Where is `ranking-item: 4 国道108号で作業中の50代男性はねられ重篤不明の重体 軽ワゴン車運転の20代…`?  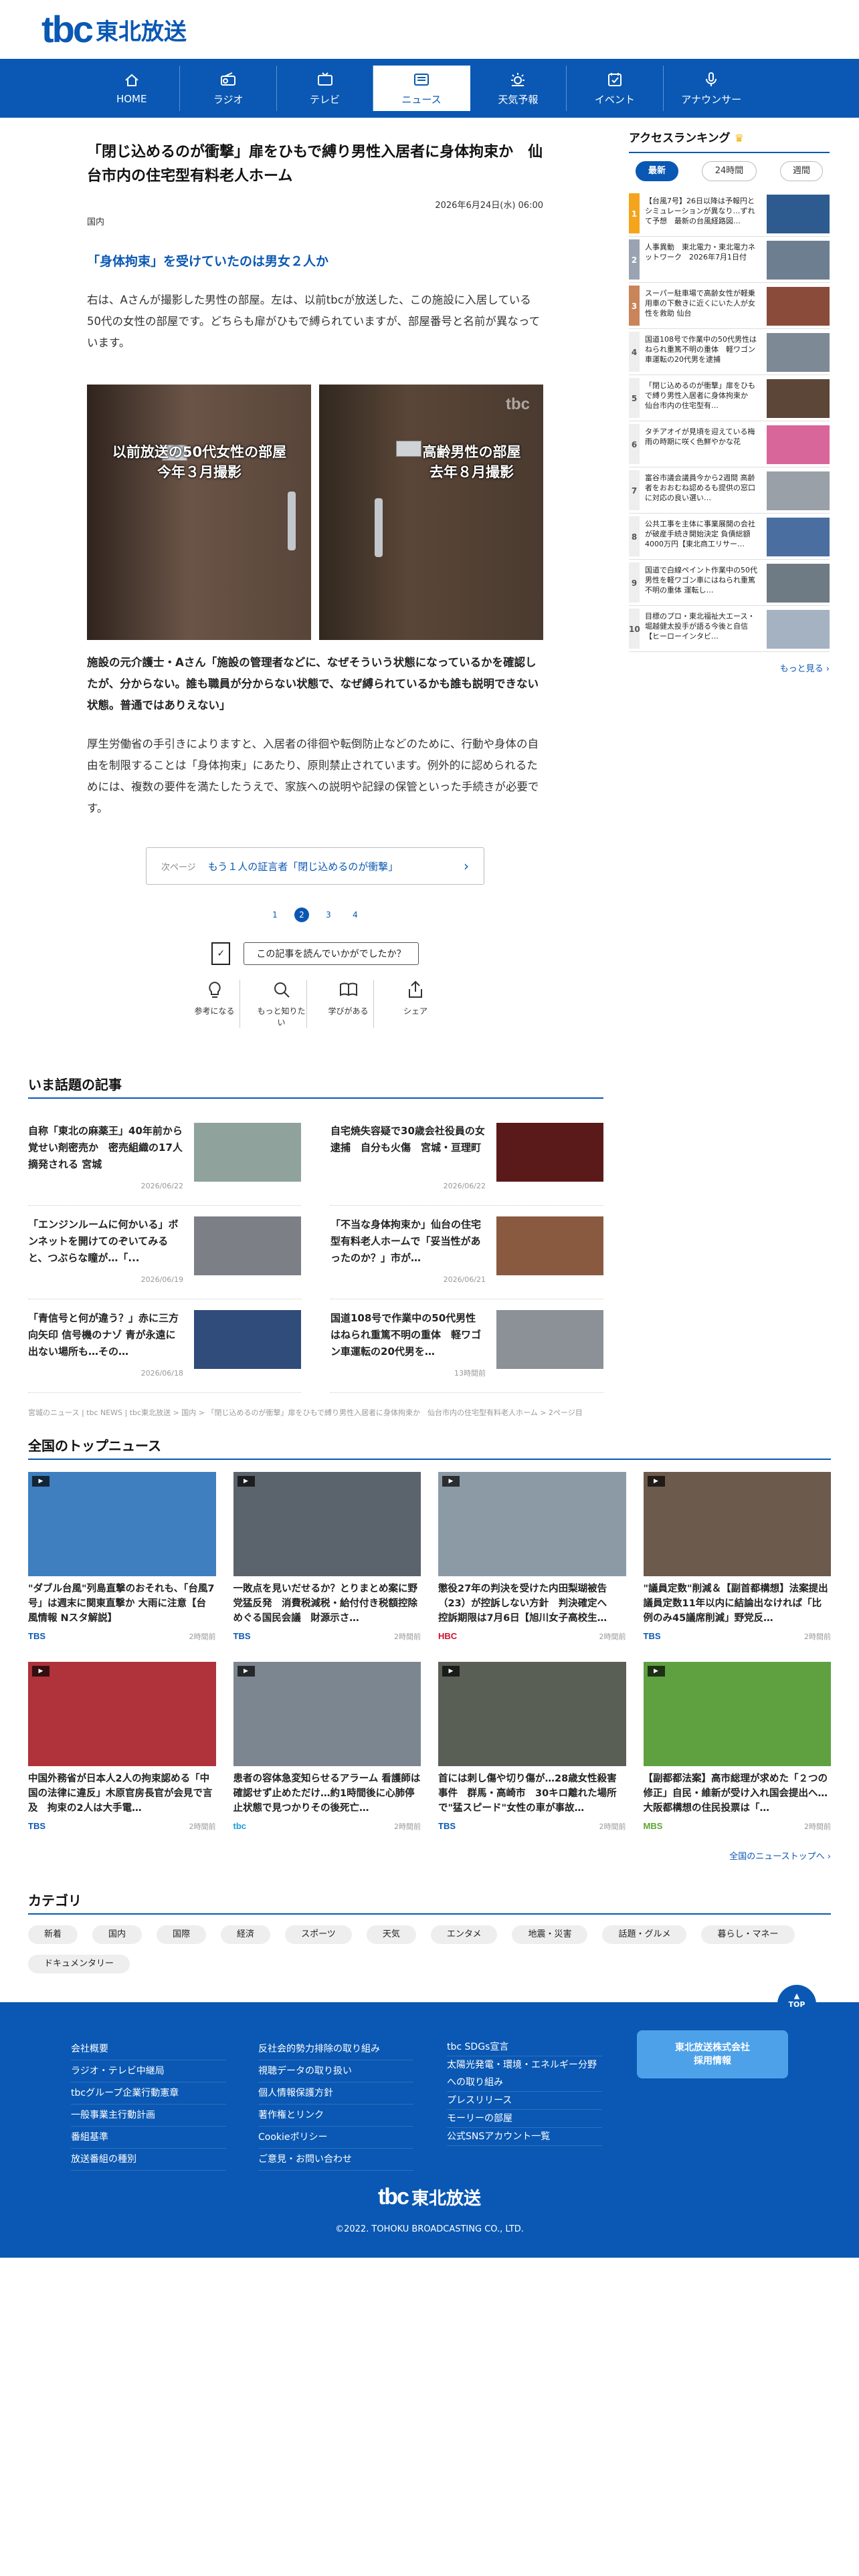
ranking-item: 4 国道108号で作業中の50代男性はねられ重篤不明の重体 軽ワゴン車運転の20代… is located at coordinates (730, 352).